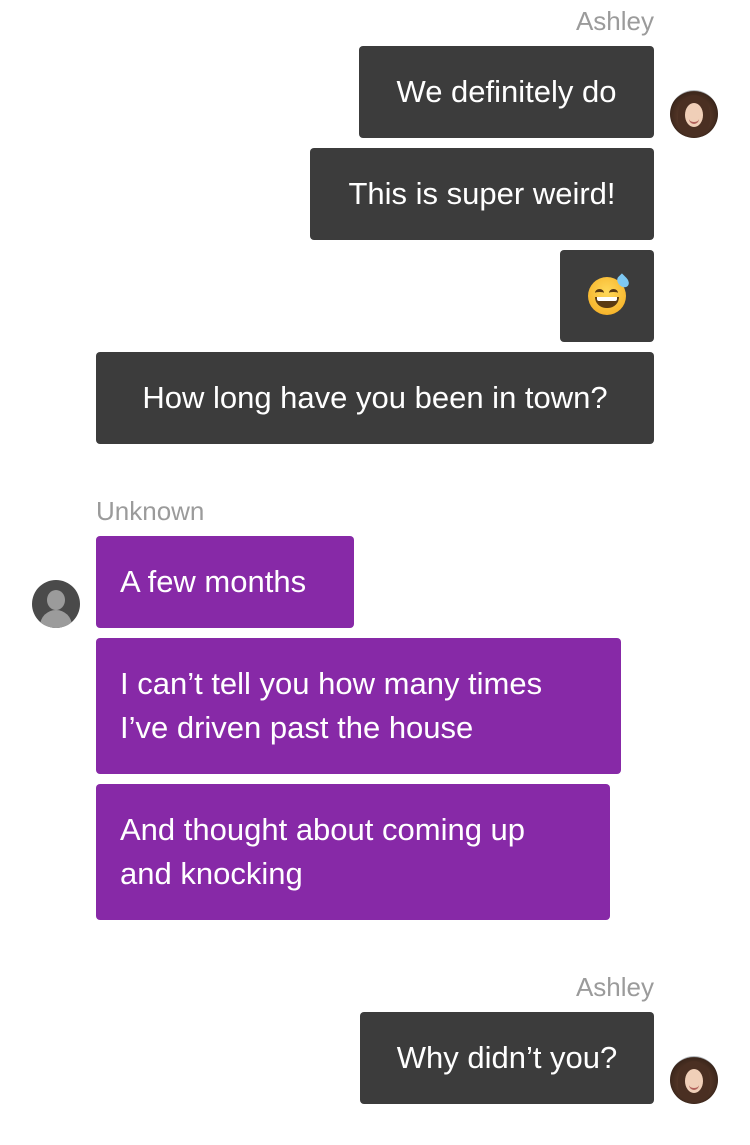 The image size is (750, 1145). What do you see at coordinates (623, 281) in the screenshot?
I see `sweat-drop-icon` at bounding box center [623, 281].